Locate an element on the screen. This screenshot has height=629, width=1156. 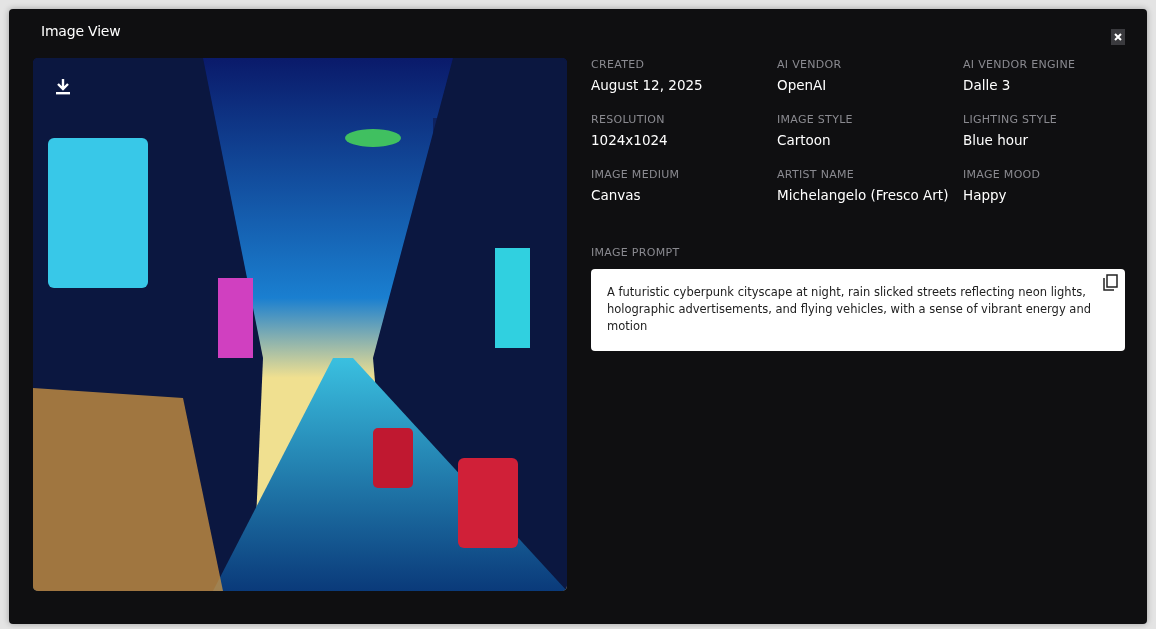
field-label: ARTIST NAME is located at coordinates (816, 175).